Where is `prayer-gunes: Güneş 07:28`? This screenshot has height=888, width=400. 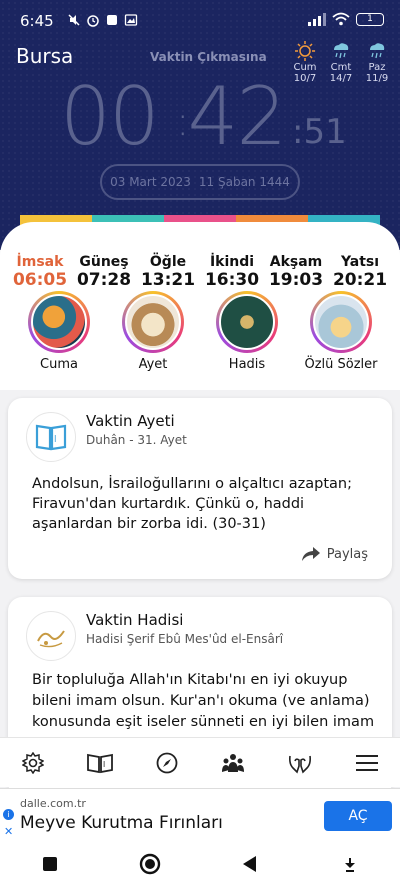
prayer-gunes: Güneş 07:28 is located at coordinates (104, 272).